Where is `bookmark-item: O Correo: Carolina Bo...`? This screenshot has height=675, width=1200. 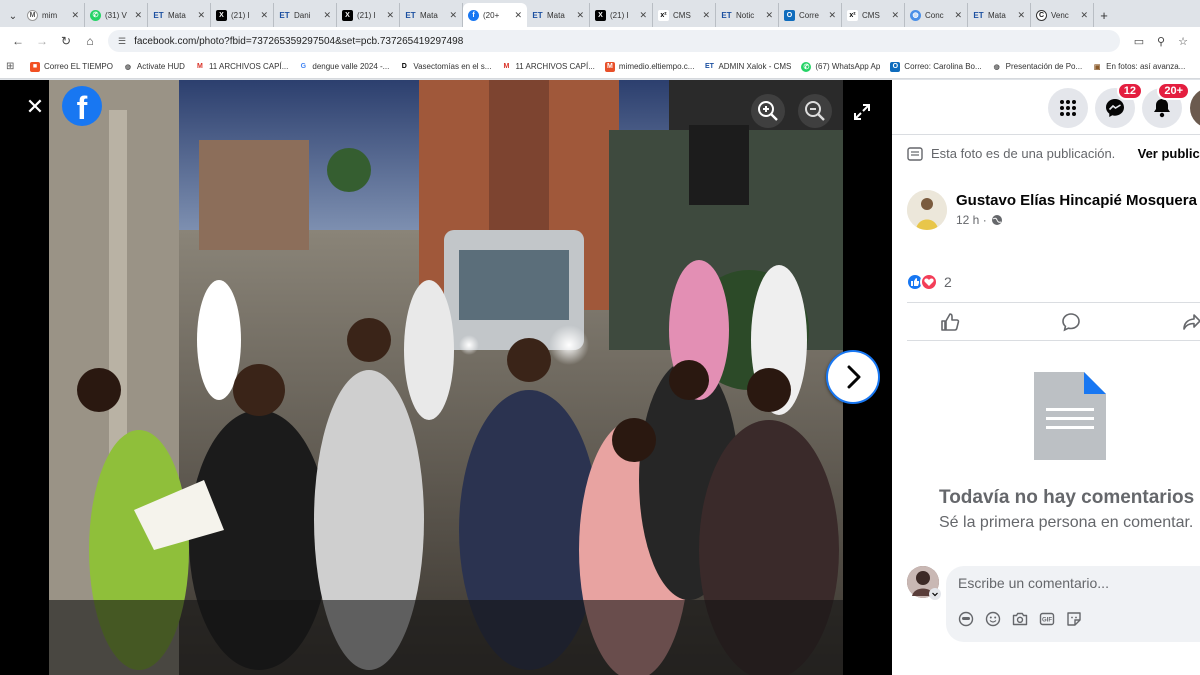 bookmark-item: O Correo: Carolina Bo... is located at coordinates (936, 66).